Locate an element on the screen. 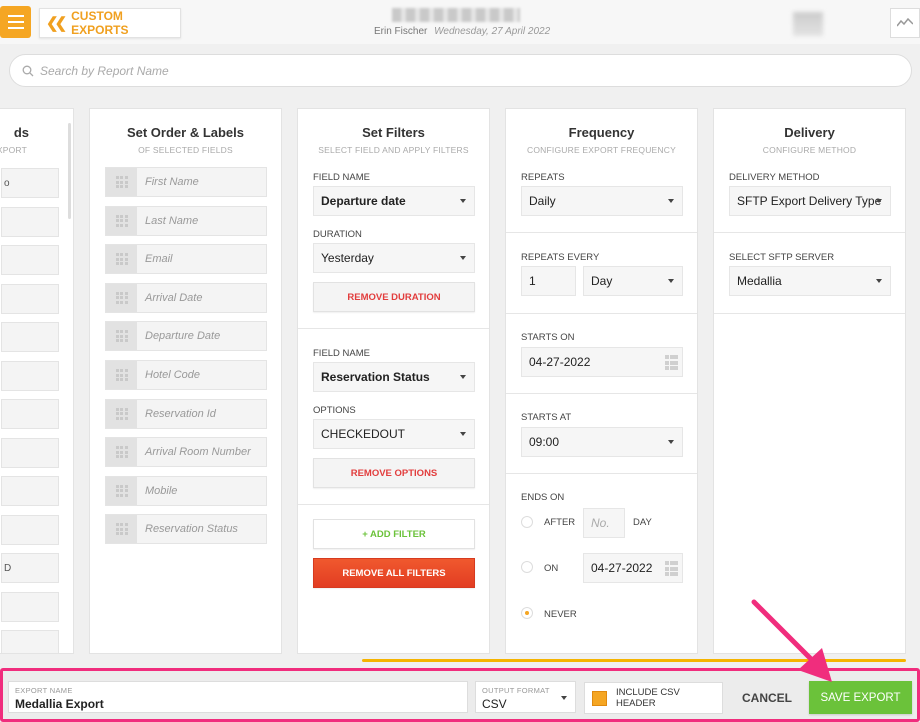 This screenshot has width=920, height=722. order-field-row: Reservation Id is located at coordinates (186, 413).